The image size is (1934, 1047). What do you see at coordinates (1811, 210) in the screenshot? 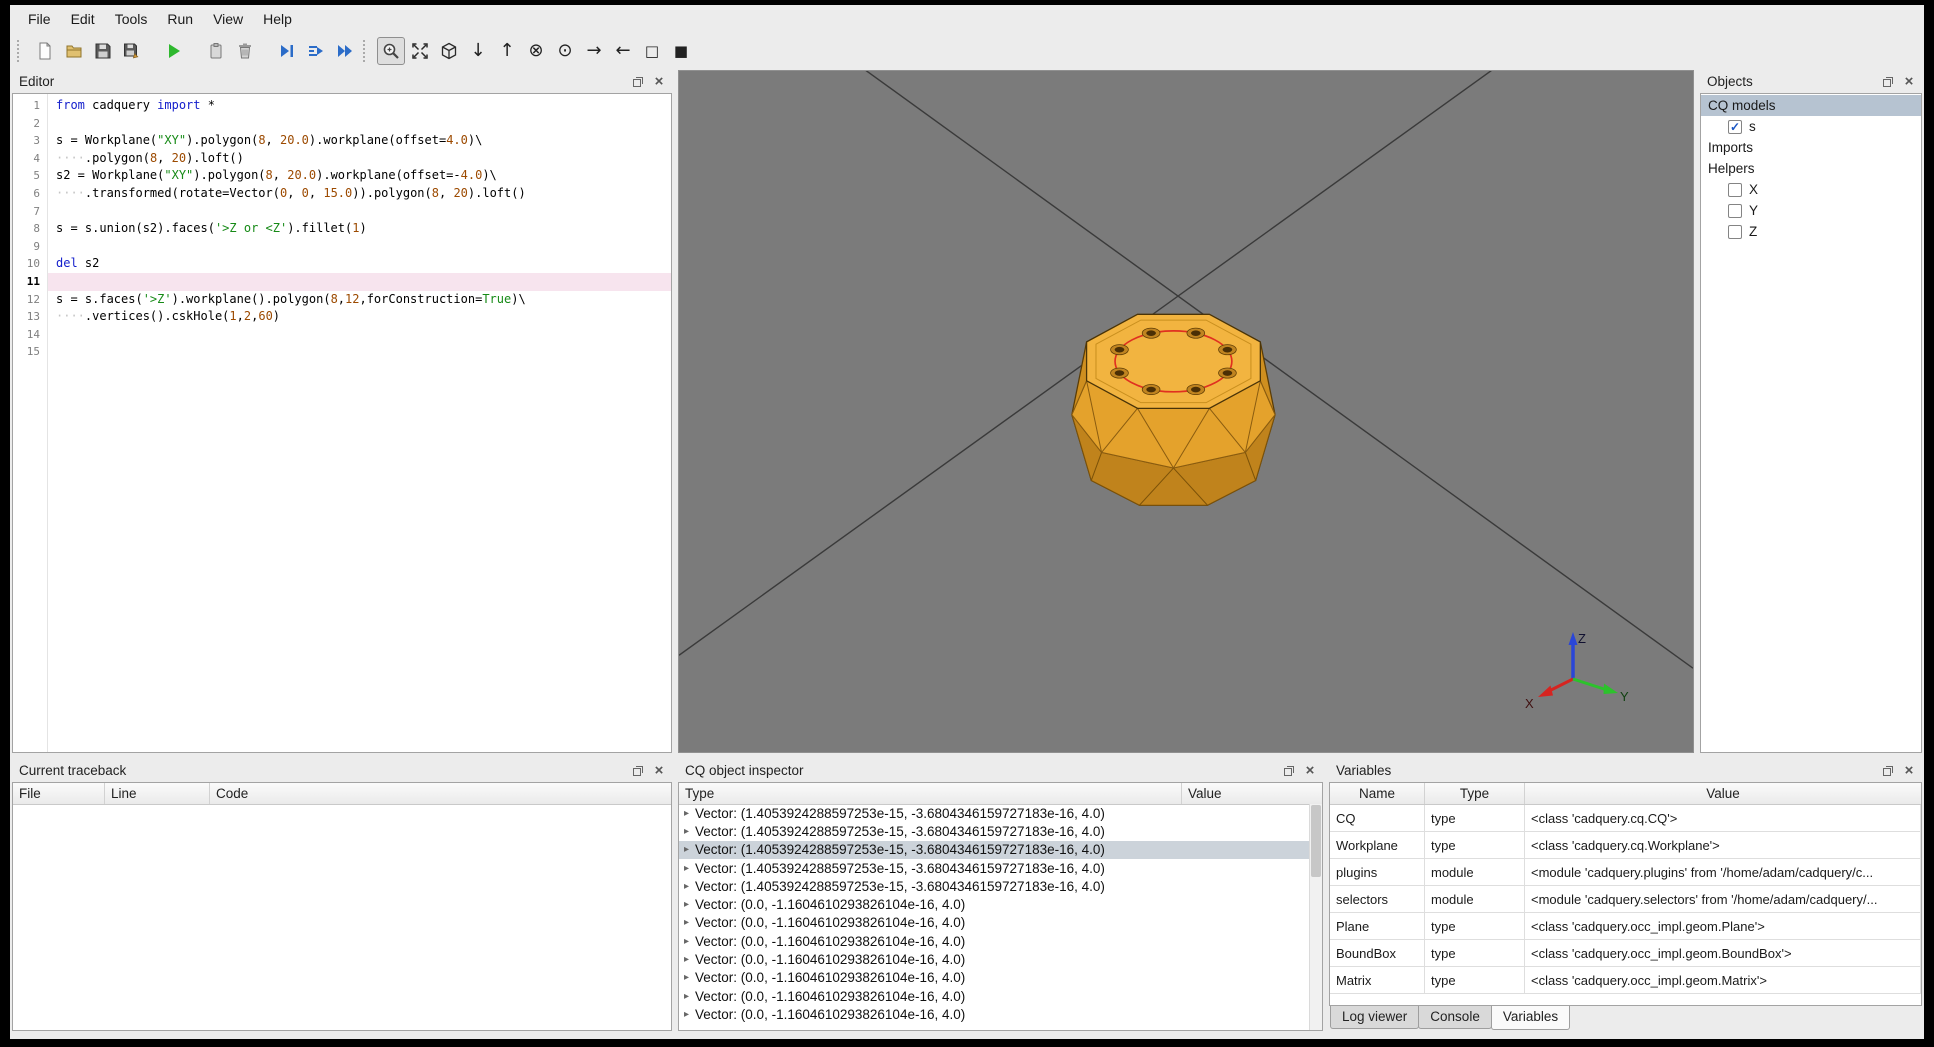
I see `tree-item-y: Y` at bounding box center [1811, 210].